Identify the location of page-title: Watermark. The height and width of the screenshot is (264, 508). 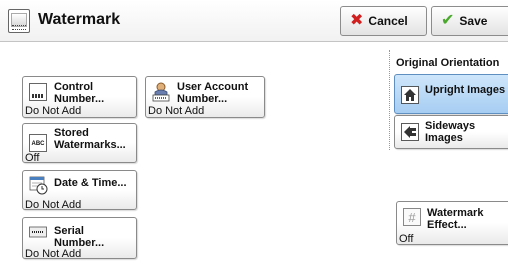
(79, 19).